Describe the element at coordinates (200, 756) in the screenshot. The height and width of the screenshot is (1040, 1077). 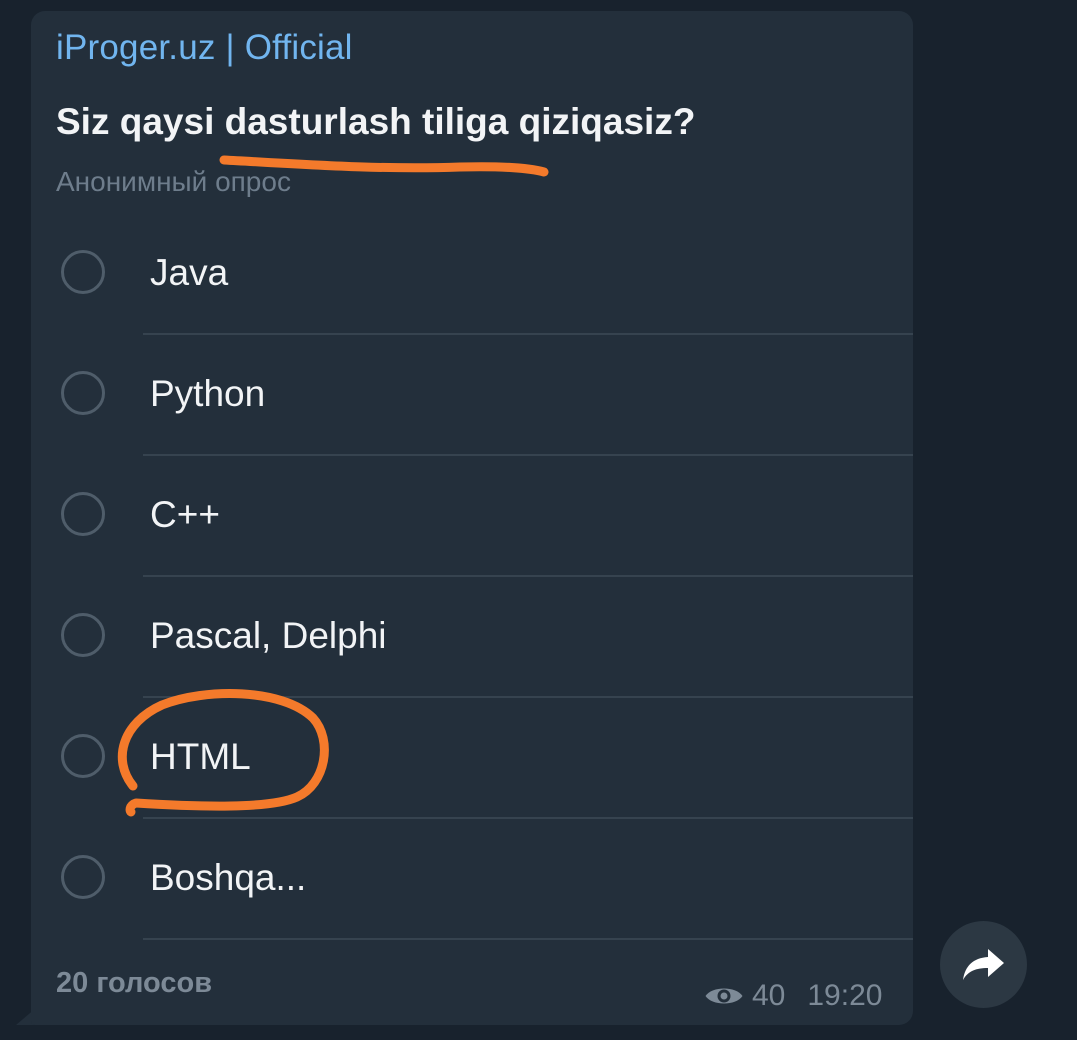
I see `poll-option-label: HTML` at that location.